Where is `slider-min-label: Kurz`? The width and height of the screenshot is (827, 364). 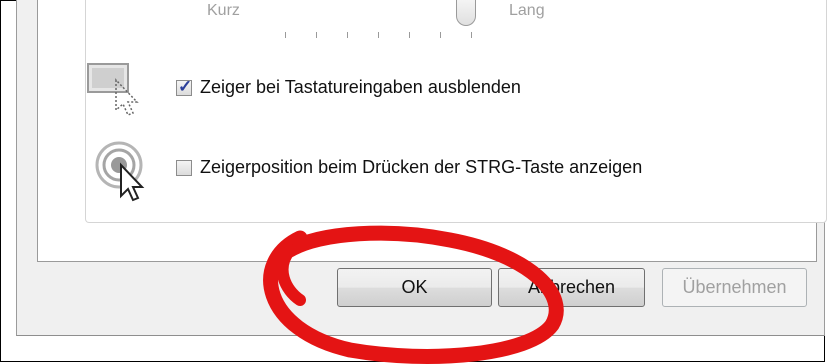 slider-min-label: Kurz is located at coordinates (223, 10).